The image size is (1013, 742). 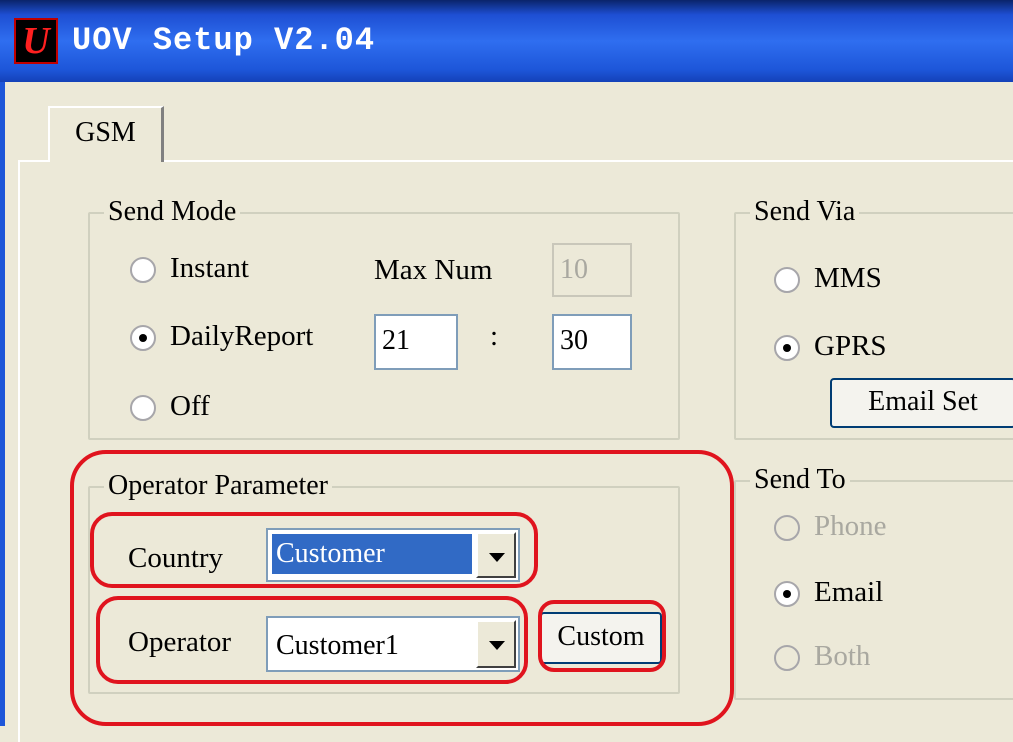 I want to click on country-dropdown: Customer, so click(x=393, y=555).